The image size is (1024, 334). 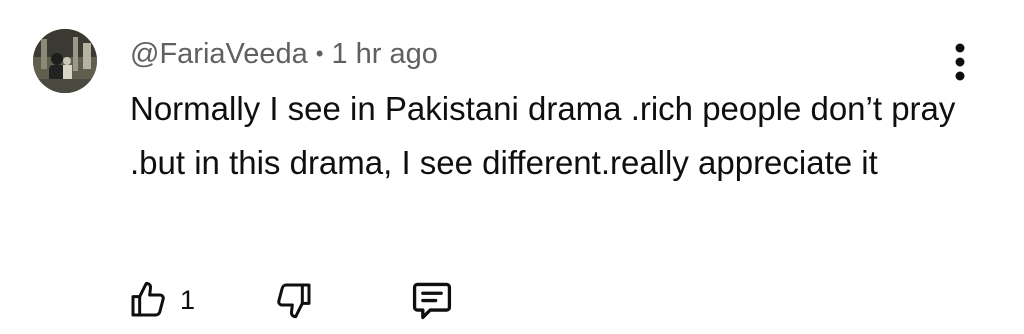 I want to click on more-options-button, so click(x=960, y=62).